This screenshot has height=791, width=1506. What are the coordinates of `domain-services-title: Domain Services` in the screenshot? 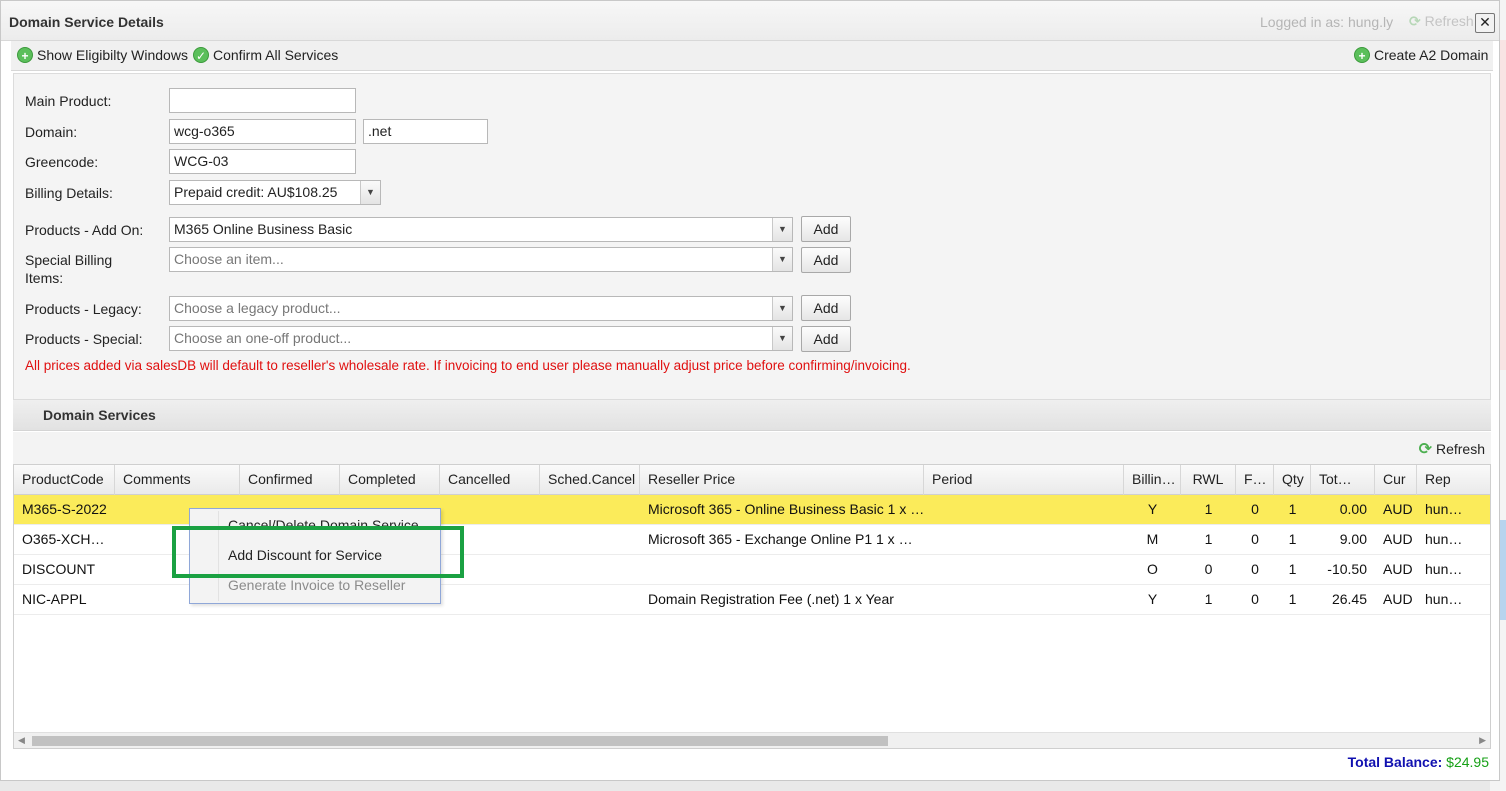 It's located at (99, 415).